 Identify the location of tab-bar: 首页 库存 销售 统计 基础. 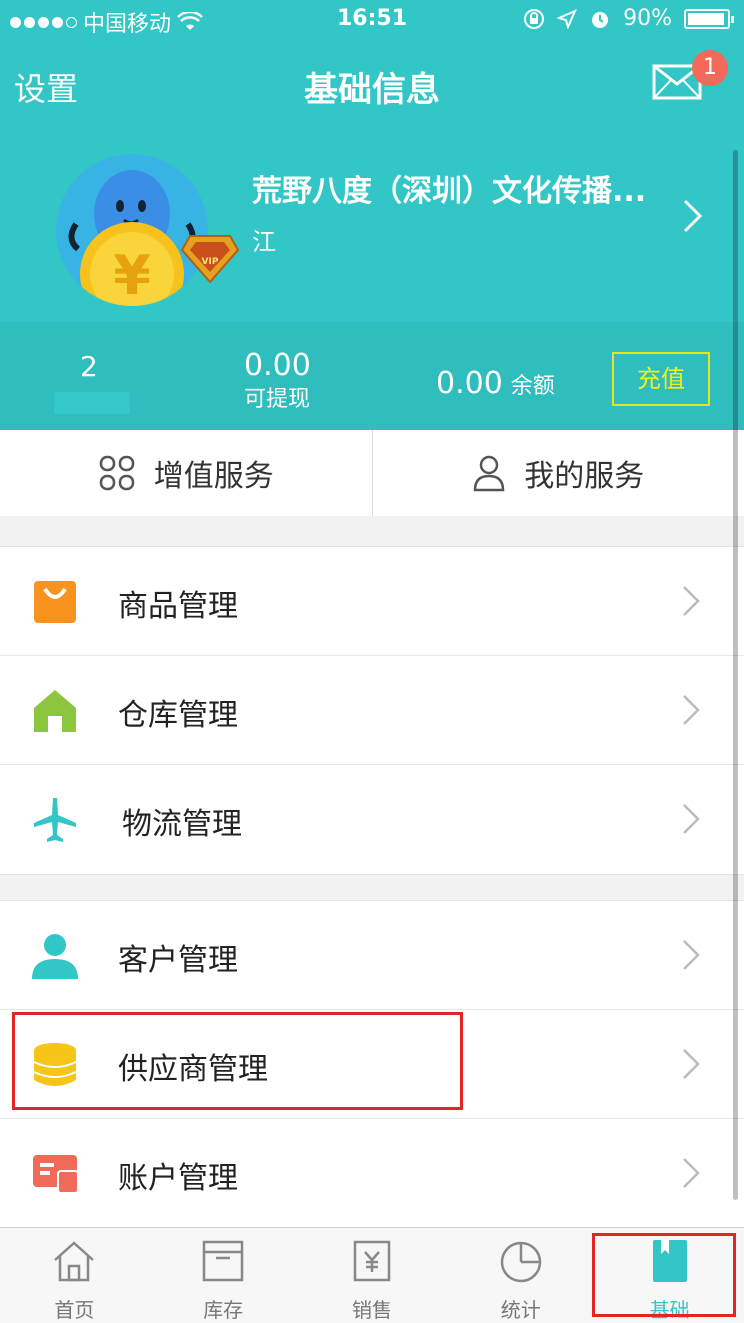
(372, 1275).